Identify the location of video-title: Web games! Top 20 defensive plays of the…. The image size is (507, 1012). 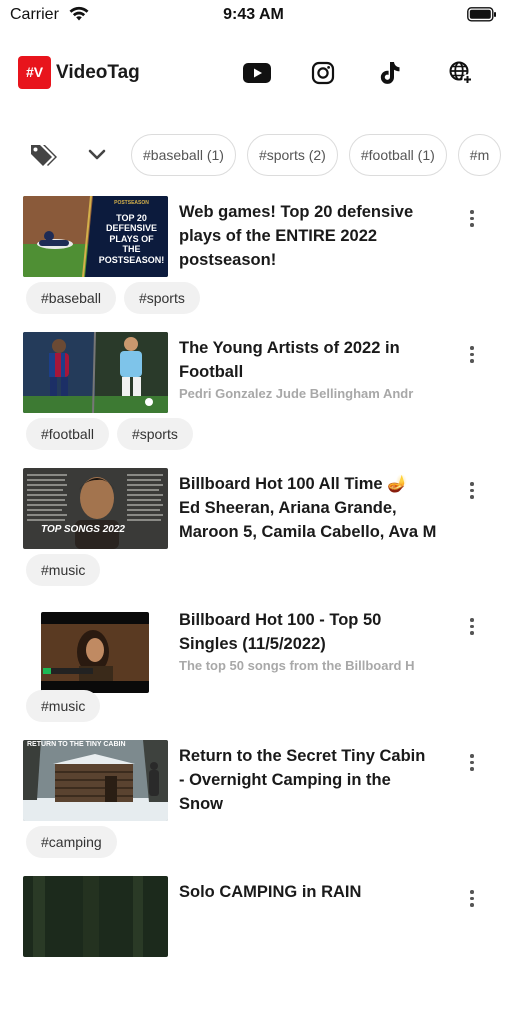
(309, 236).